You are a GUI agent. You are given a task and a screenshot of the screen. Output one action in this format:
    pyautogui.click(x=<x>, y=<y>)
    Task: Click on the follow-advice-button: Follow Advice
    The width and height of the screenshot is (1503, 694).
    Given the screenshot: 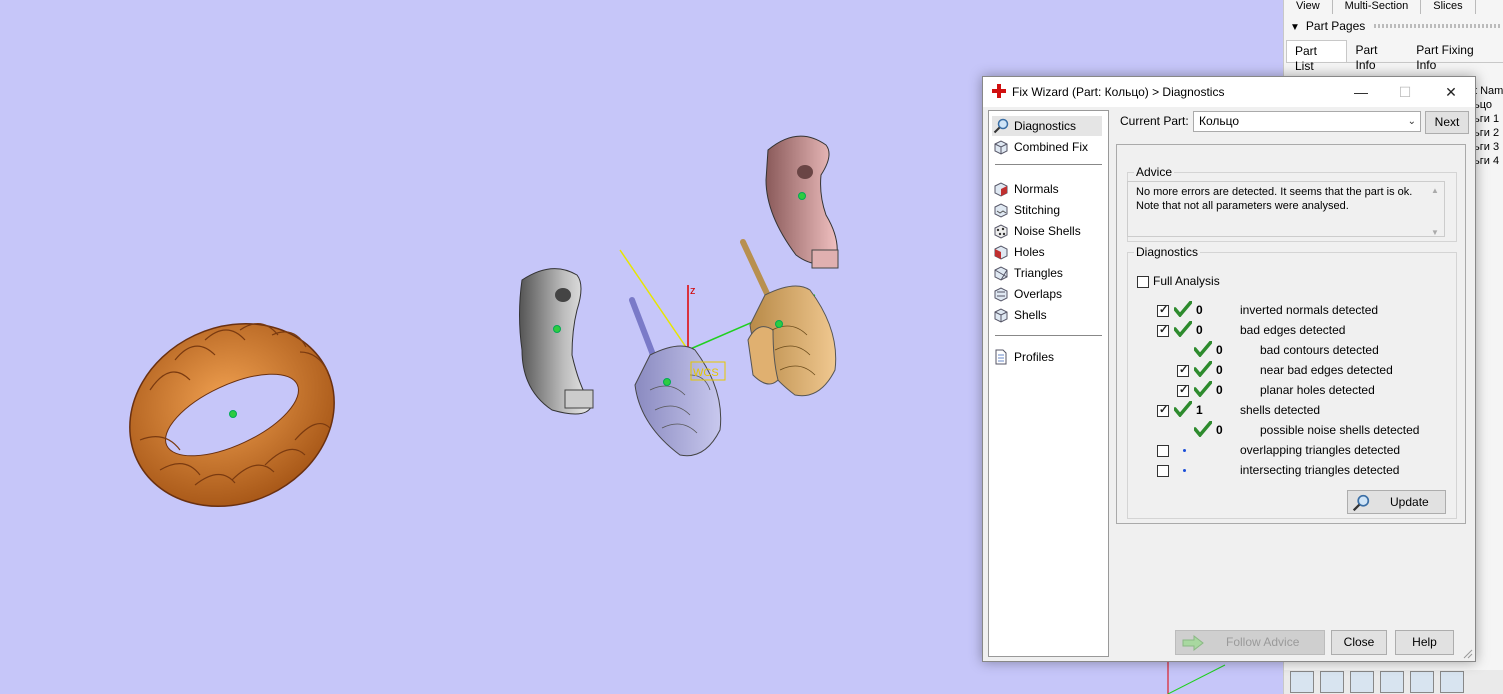 What is the action you would take?
    pyautogui.click(x=1250, y=642)
    